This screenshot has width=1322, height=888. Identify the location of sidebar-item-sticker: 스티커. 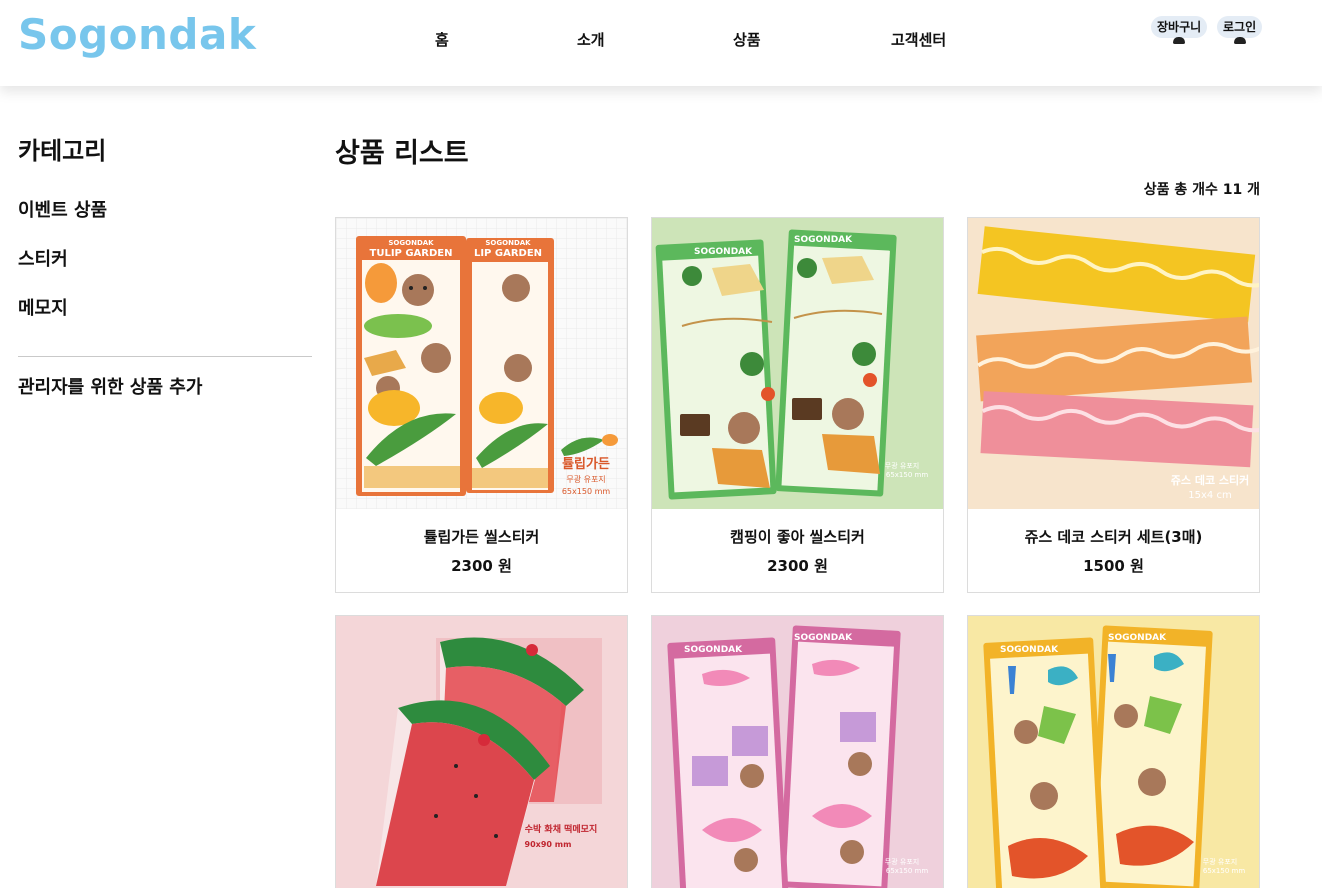
(43, 258).